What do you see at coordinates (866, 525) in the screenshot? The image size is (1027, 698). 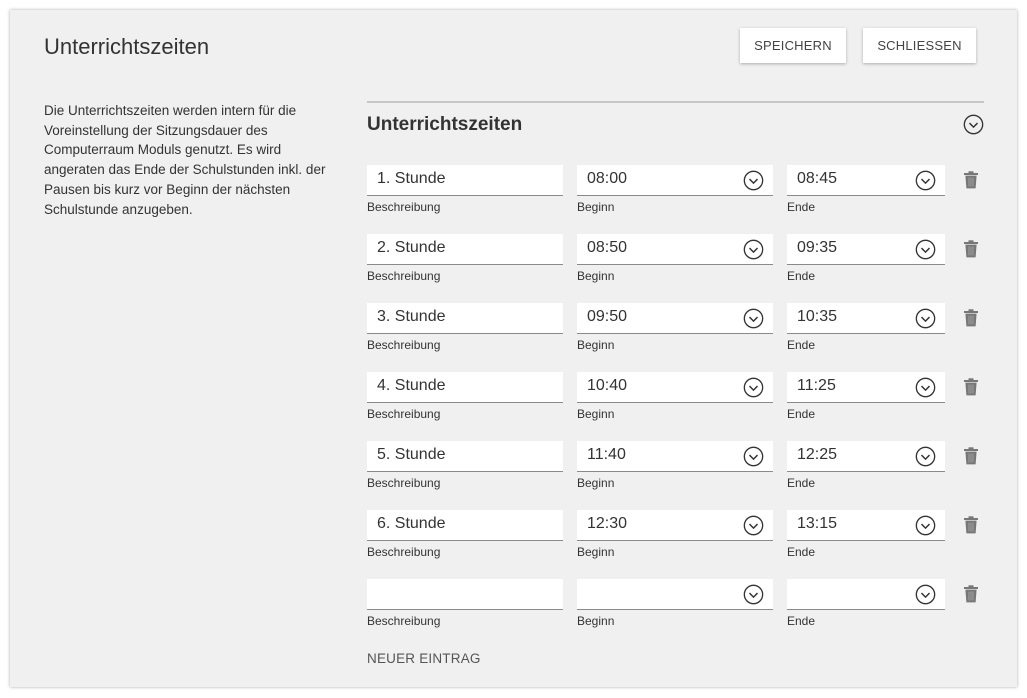 I see `end-time-input: 13:15` at bounding box center [866, 525].